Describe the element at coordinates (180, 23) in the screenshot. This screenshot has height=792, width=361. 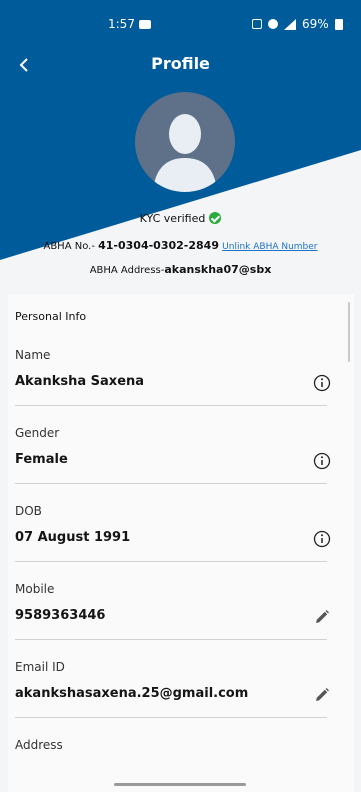
I see `status-bar: 1:57 69%` at that location.